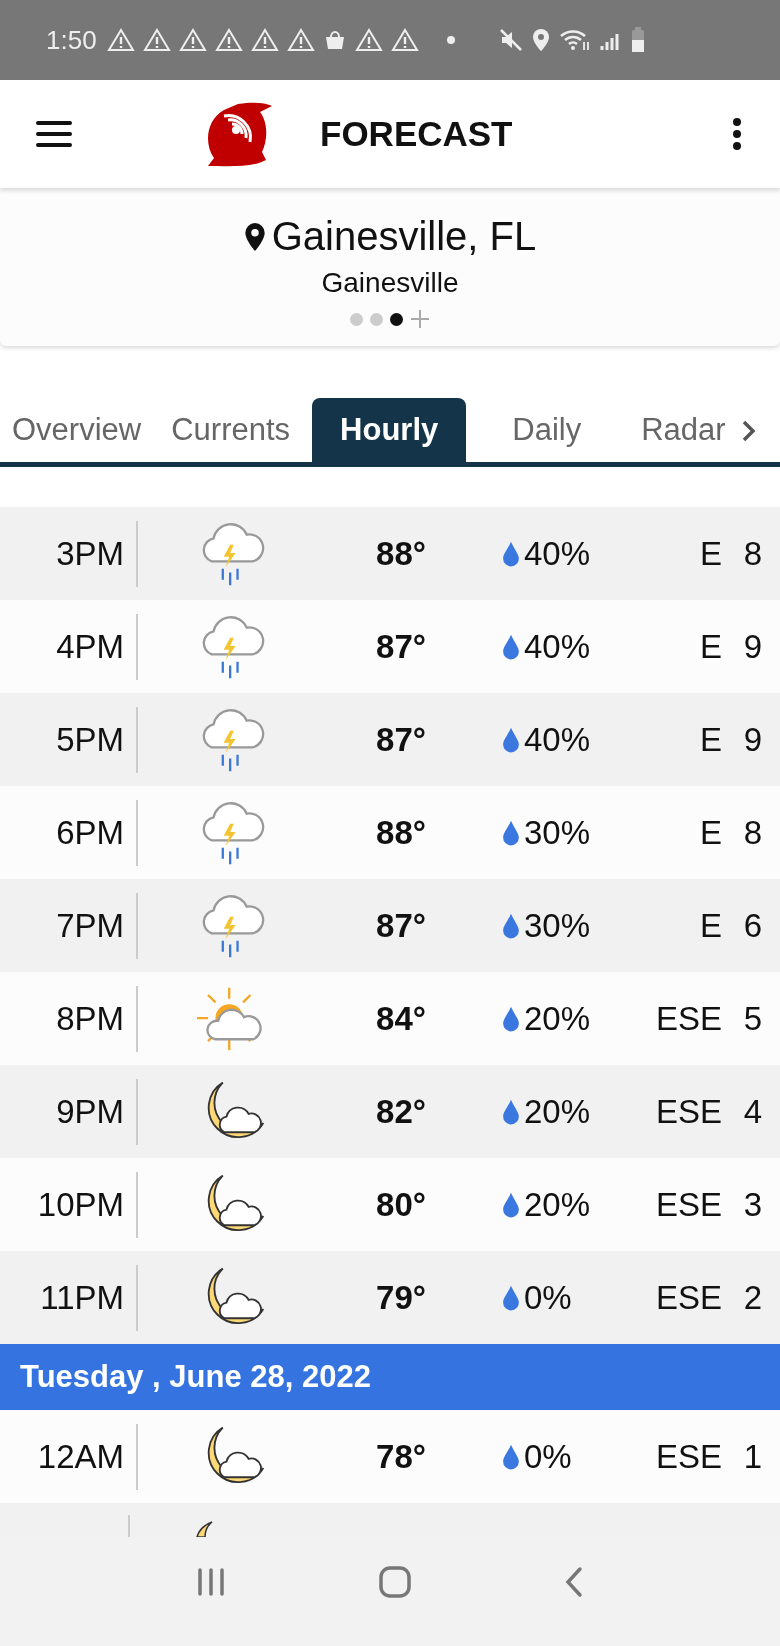 This screenshot has height=1646, width=780. I want to click on app-title: FORECAST, so click(417, 134).